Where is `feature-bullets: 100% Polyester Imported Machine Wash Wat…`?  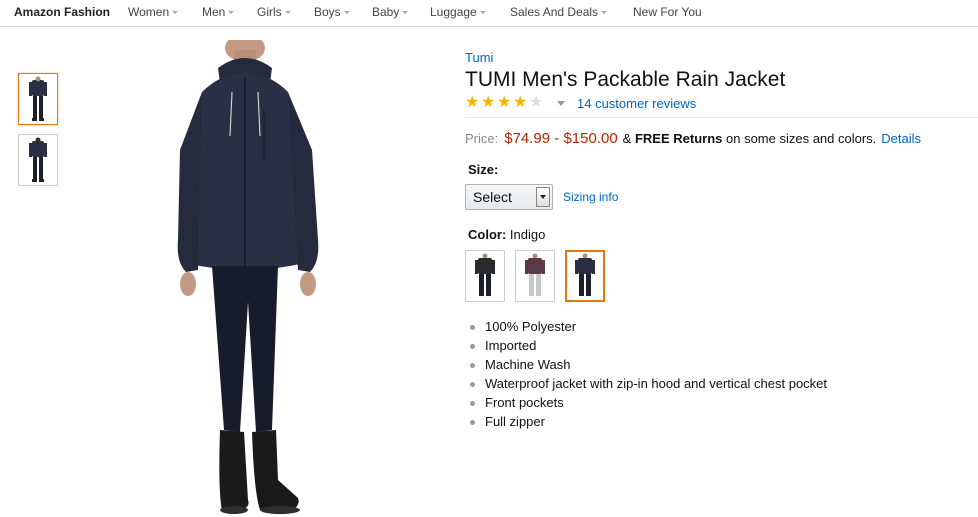 feature-bullets: 100% Polyester Imported Machine Wash Wat… is located at coordinates (647, 376).